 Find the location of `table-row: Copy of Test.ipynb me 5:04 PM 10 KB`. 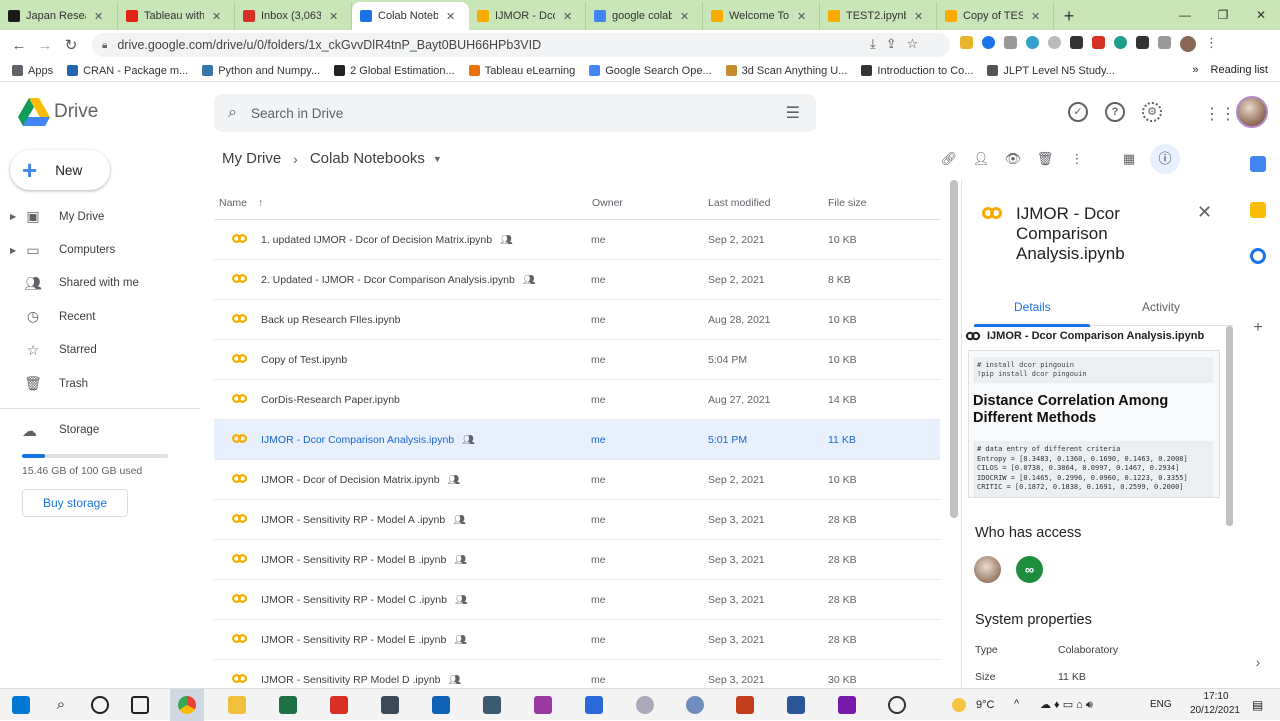

table-row: Copy of Test.ipynb me 5:04 PM 10 KB is located at coordinates (577, 360).